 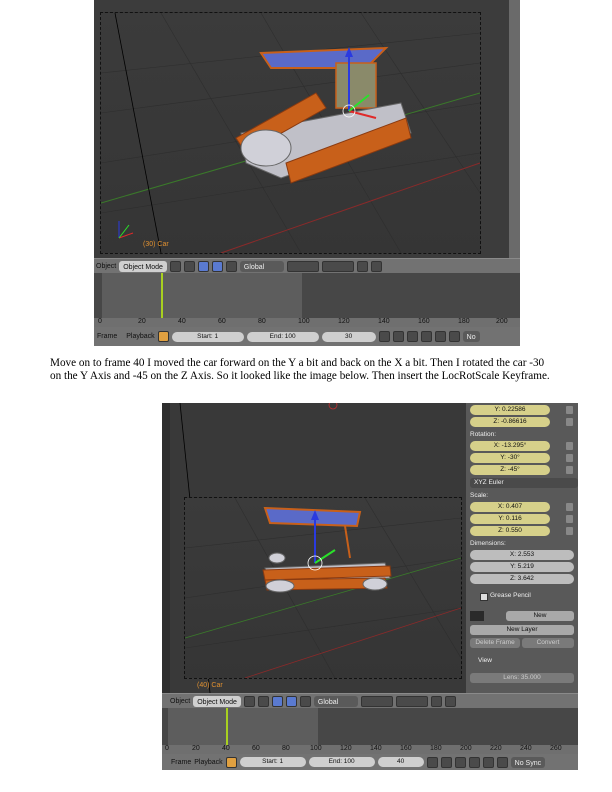 I want to click on tick-label: 60, so click(x=256, y=748).